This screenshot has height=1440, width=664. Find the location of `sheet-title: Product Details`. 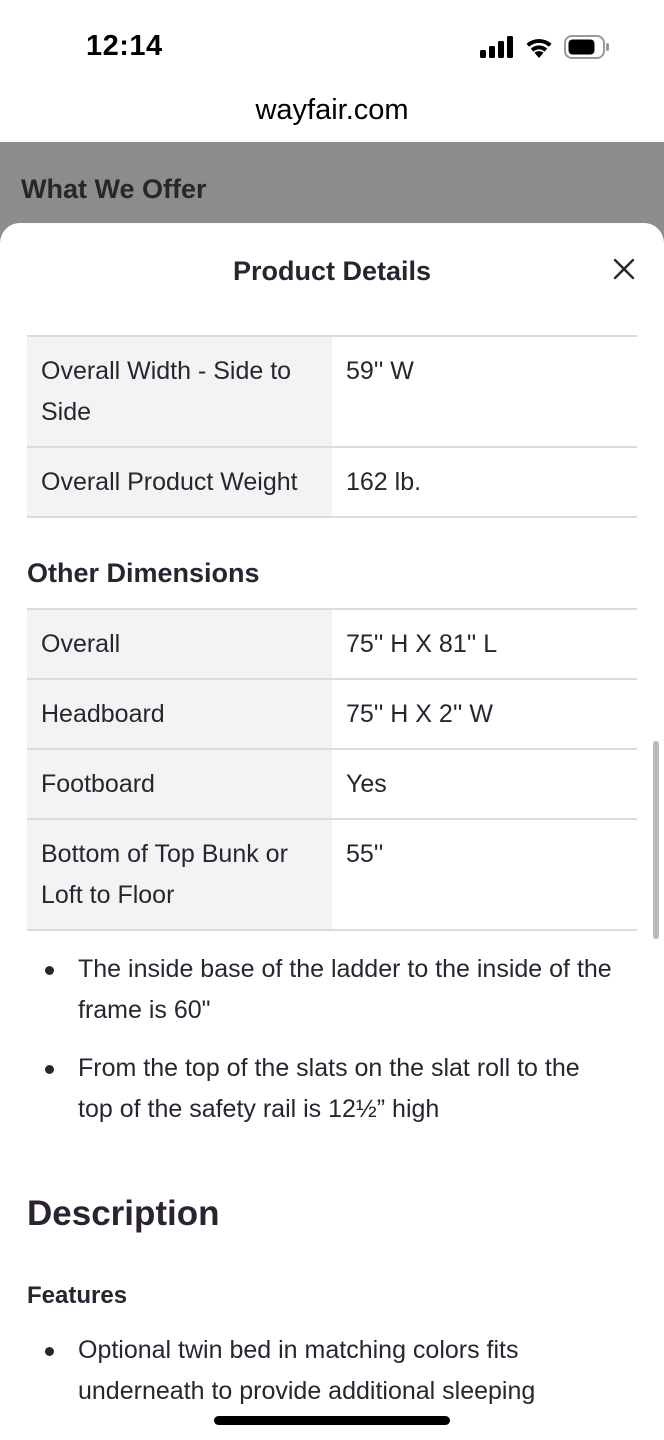

sheet-title: Product Details is located at coordinates (332, 271).